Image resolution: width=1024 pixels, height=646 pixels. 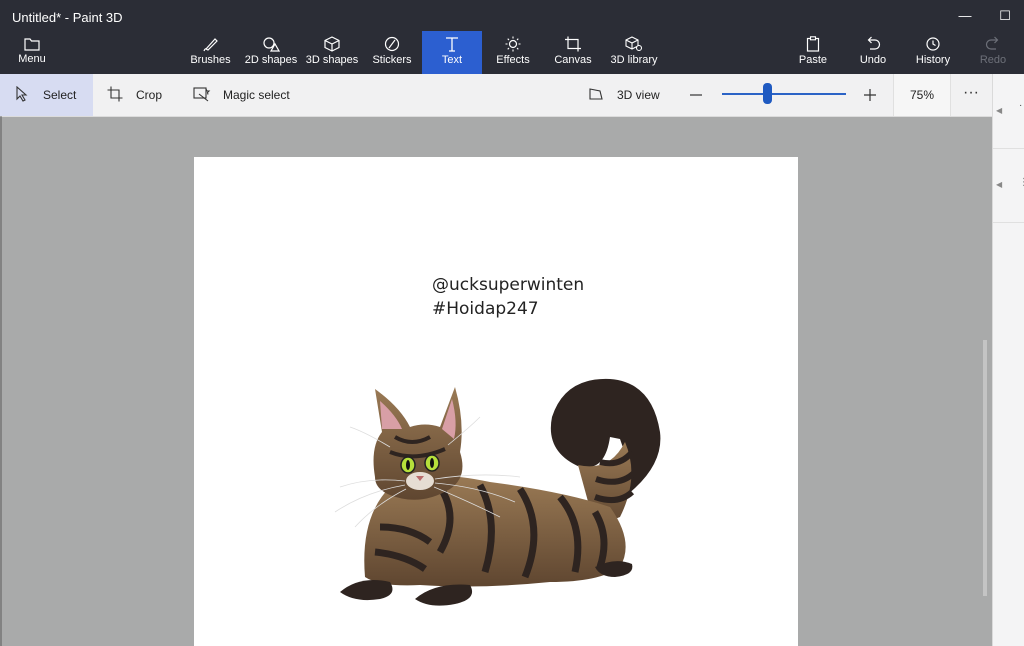 I want to click on 3d-shapes-icon, so click(x=332, y=44).